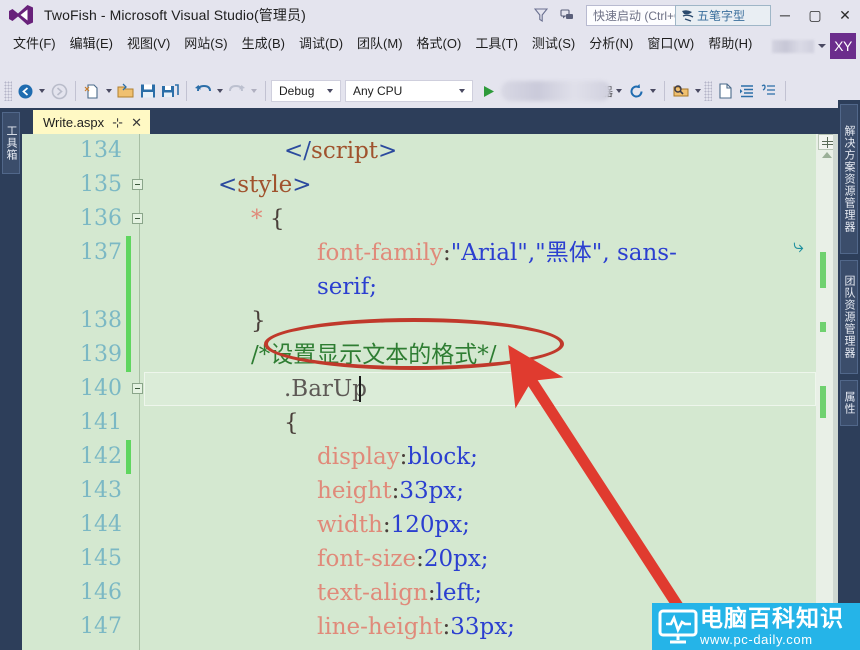 This screenshot has width=860, height=650. Describe the element at coordinates (430, 491) in the screenshot. I see `code-line: 143 height:33px;` at that location.